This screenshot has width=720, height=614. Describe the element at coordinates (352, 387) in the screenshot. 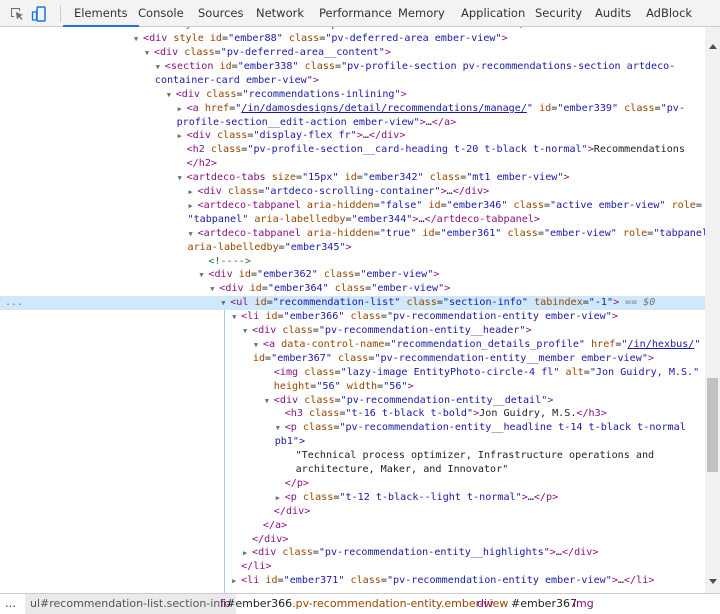

I see `dom-node-row: height="56" width="56">` at that location.